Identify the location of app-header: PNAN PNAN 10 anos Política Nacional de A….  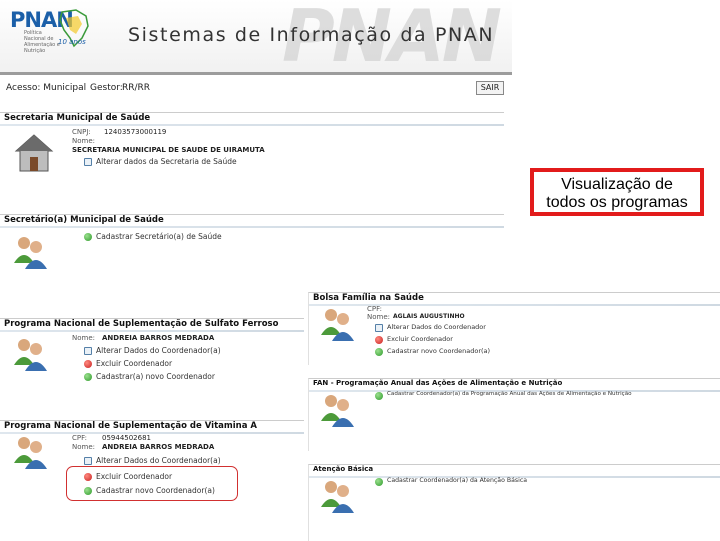
(256, 36).